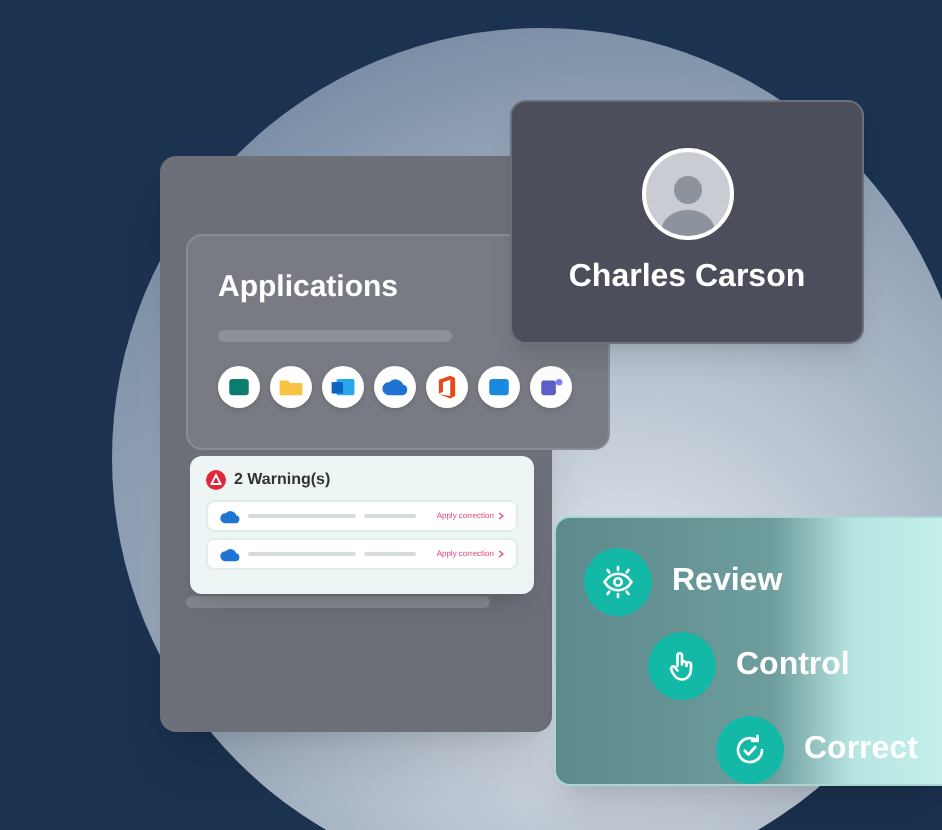 The image size is (942, 830). What do you see at coordinates (618, 582) in the screenshot?
I see `eye-icon` at bounding box center [618, 582].